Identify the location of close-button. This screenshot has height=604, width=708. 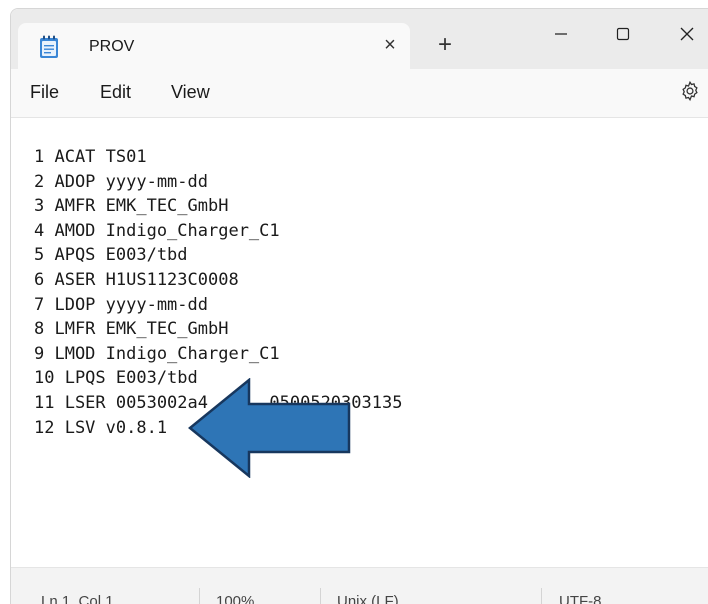
(686, 34).